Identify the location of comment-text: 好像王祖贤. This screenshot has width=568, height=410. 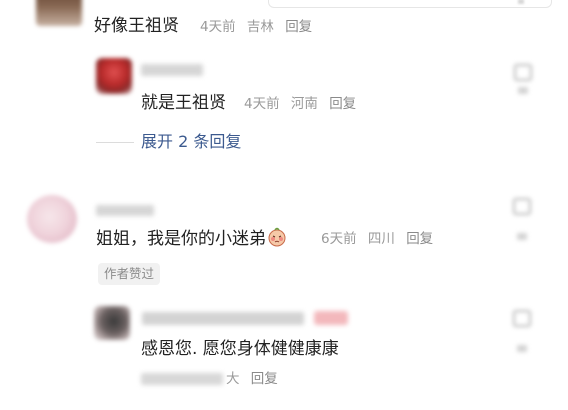
(136, 26).